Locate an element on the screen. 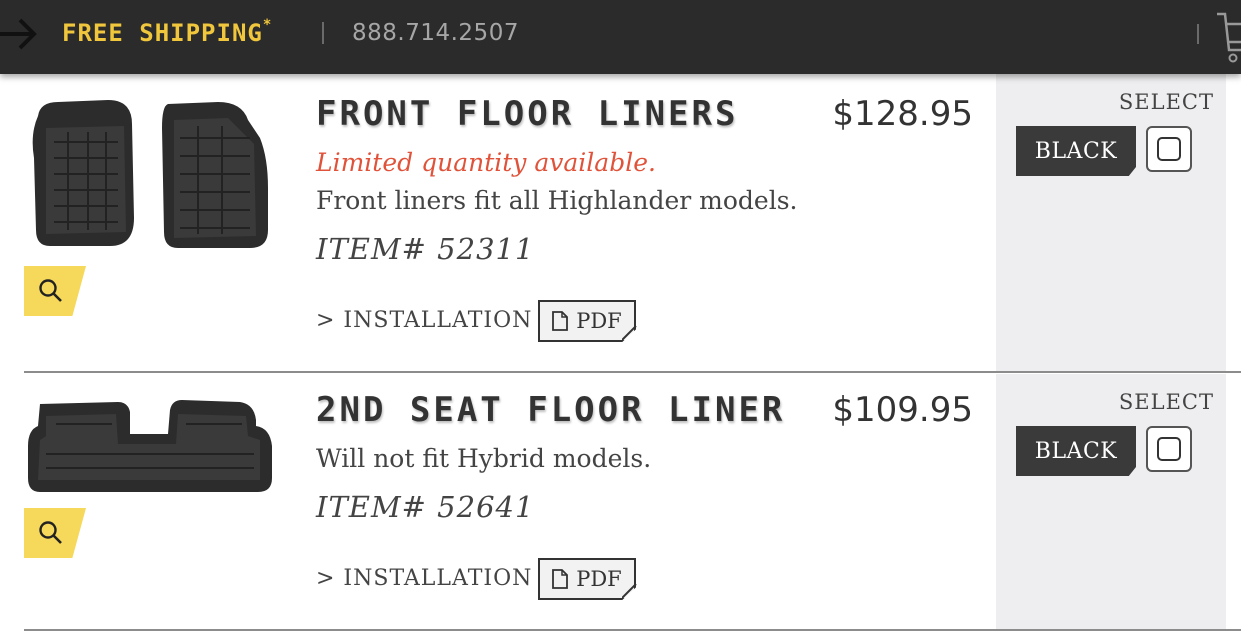  free-shipping-promo: FREE SHIPPING* is located at coordinates (167, 32).